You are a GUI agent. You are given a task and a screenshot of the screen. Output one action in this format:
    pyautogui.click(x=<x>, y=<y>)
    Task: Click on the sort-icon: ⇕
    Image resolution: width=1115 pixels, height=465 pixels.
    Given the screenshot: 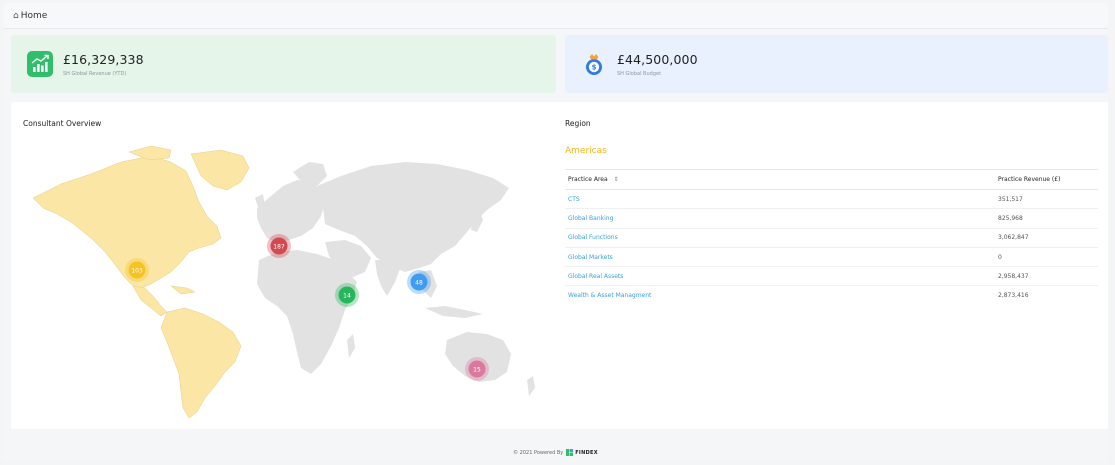 What is the action you would take?
    pyautogui.click(x=616, y=179)
    